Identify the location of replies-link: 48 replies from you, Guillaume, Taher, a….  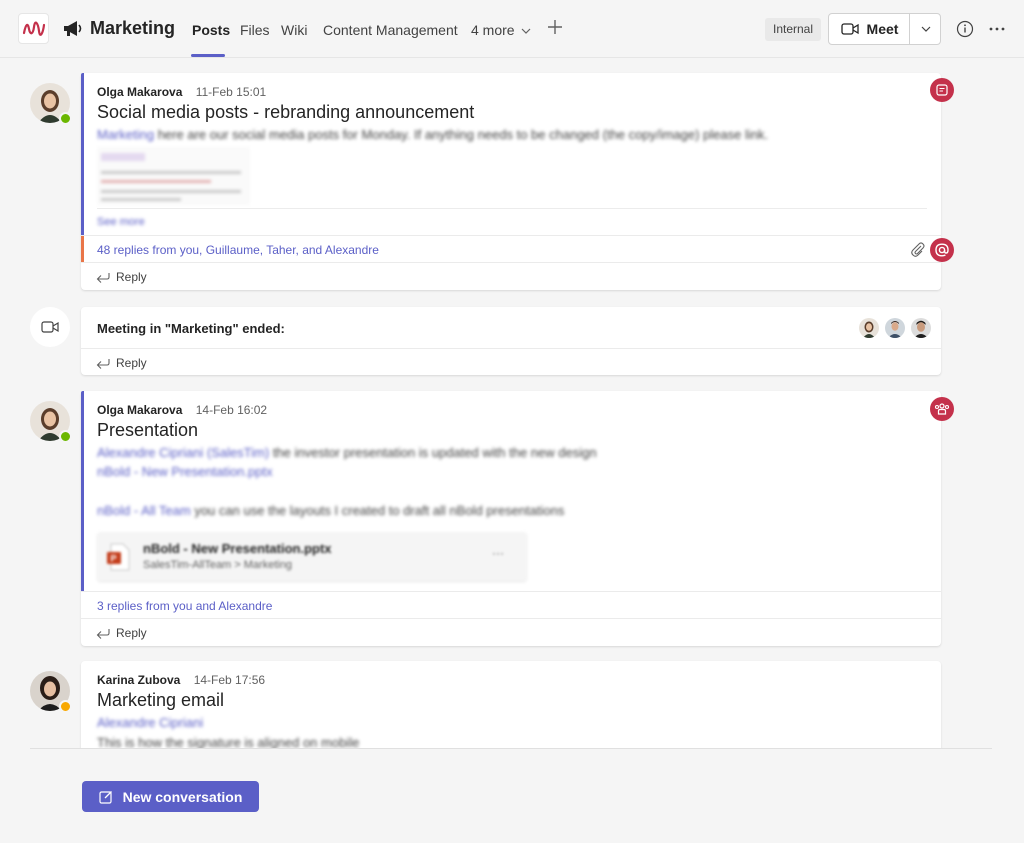
(238, 250).